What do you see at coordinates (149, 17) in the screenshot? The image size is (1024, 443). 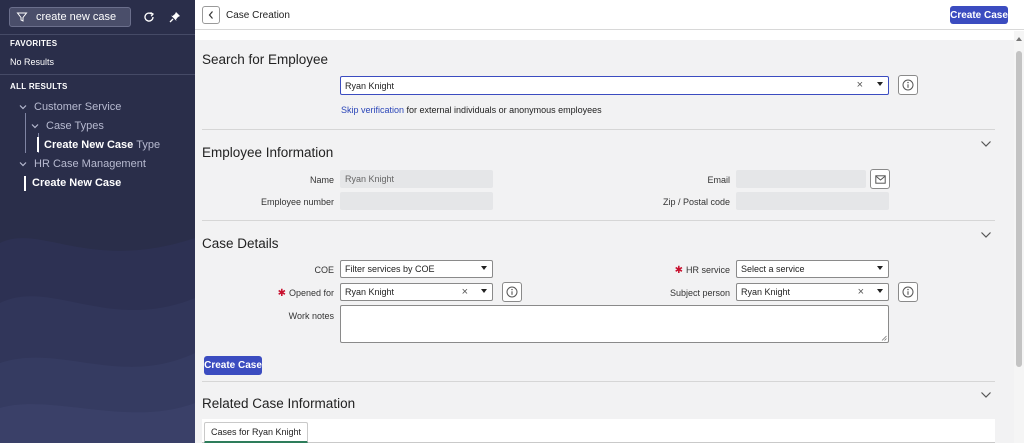 I see `refresh-icon` at bounding box center [149, 17].